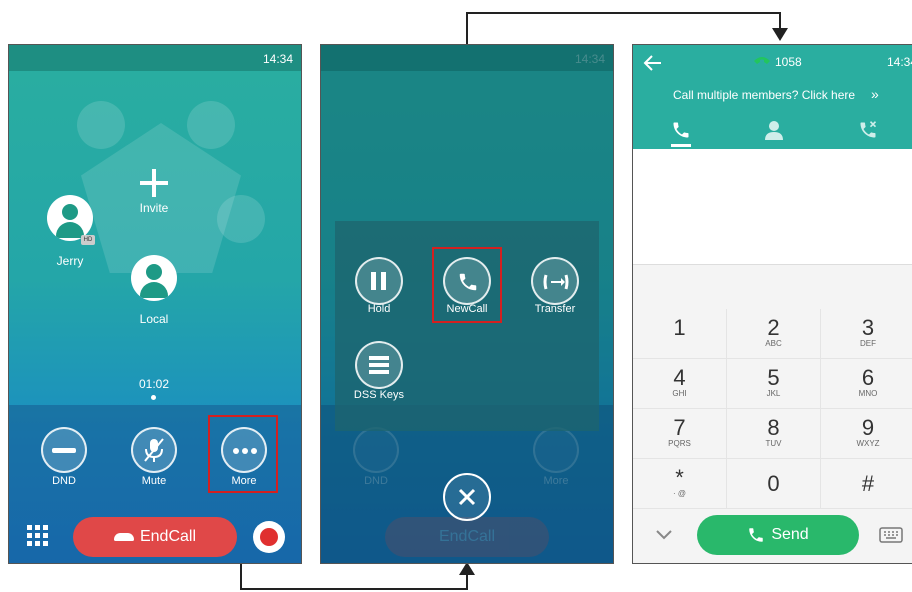 The height and width of the screenshot is (592, 912). What do you see at coordinates (555, 309) in the screenshot?
I see `transfer-label: Transfer` at bounding box center [555, 309].